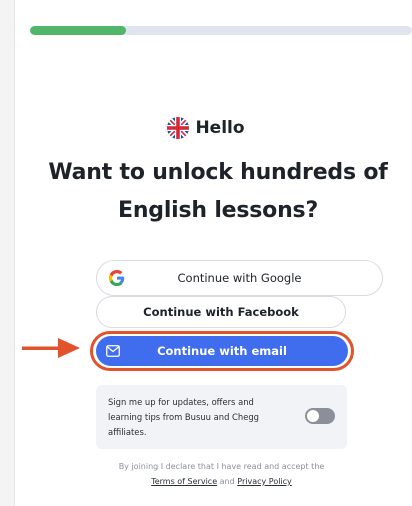 This screenshot has height=506, width=412. I want to click on email-button-label: Continue with email, so click(222, 351).